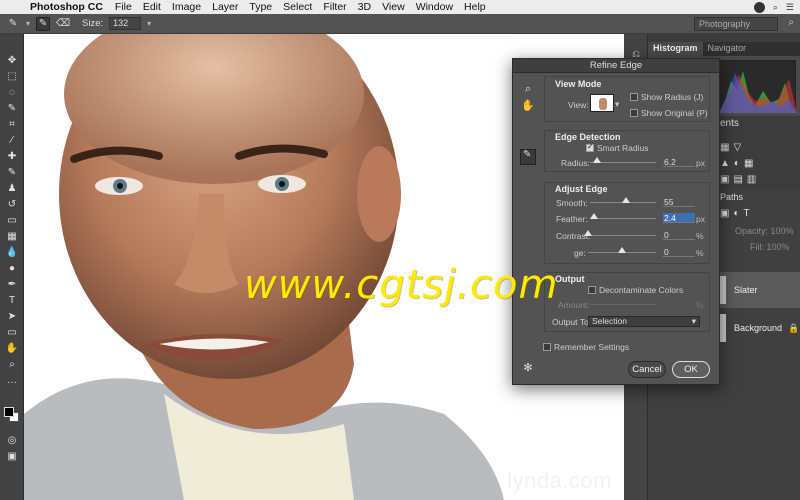 This screenshot has width=800, height=500. What do you see at coordinates (260, 7) in the screenshot?
I see `menu-type: Type` at bounding box center [260, 7].